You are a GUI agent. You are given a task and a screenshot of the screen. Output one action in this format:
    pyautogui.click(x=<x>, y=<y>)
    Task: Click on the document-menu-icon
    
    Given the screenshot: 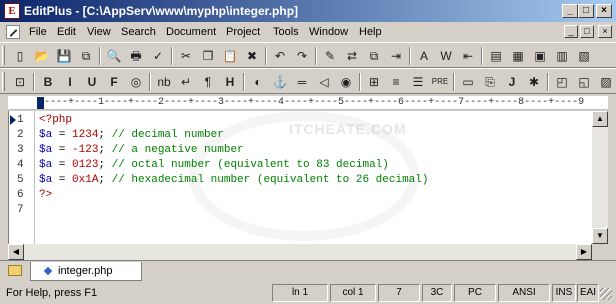 What is the action you would take?
    pyautogui.click(x=13, y=32)
    